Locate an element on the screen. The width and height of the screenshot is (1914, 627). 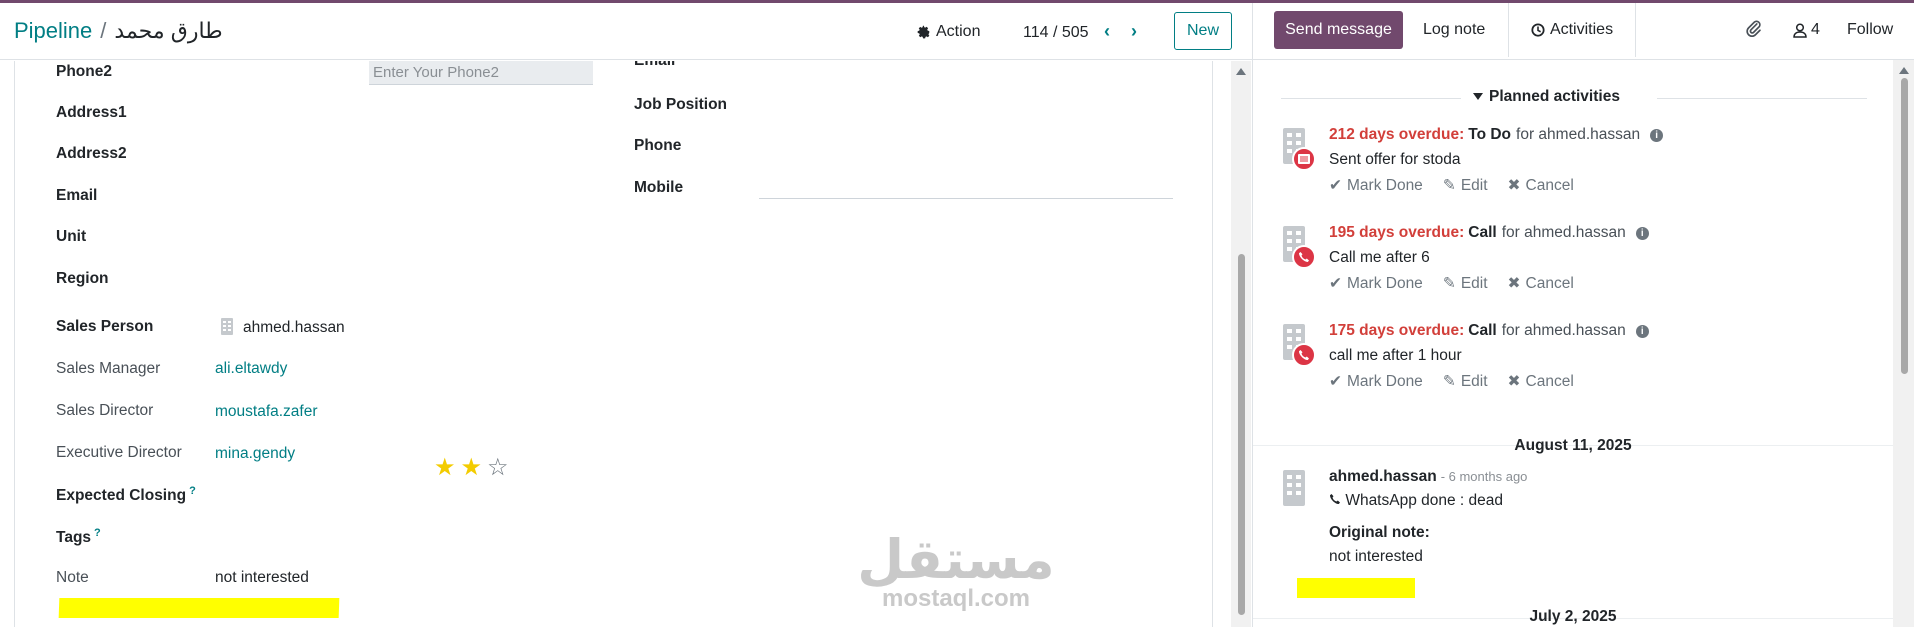
chevron-left-icon: ‹ is located at coordinates (1107, 31).